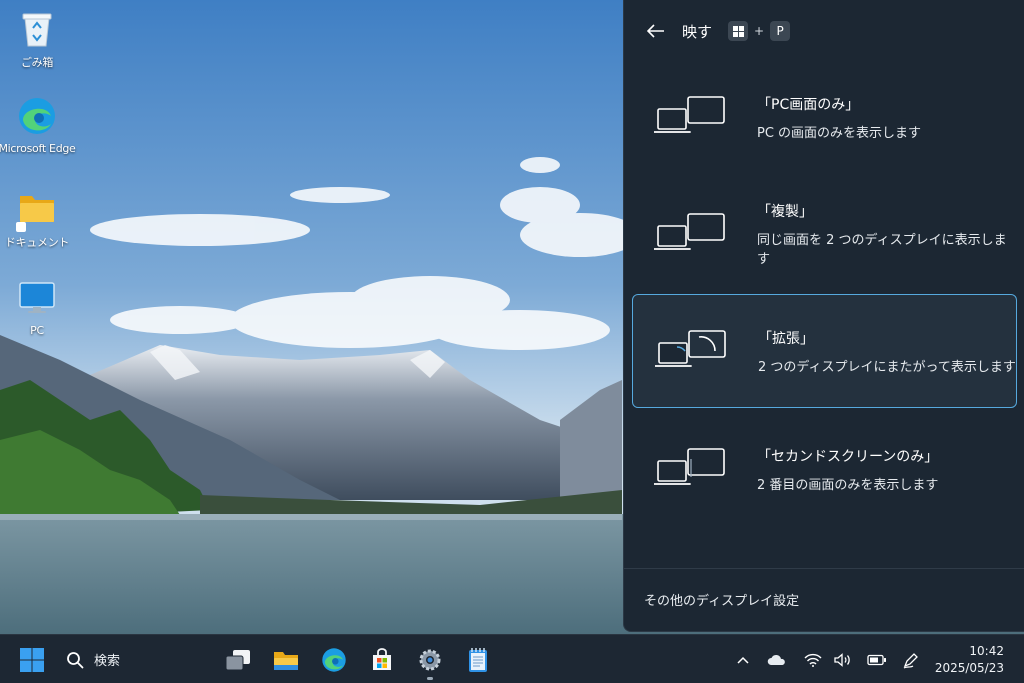 The image size is (1024, 683). What do you see at coordinates (697, 31) in the screenshot?
I see `flyout-title: 映す` at bounding box center [697, 31].